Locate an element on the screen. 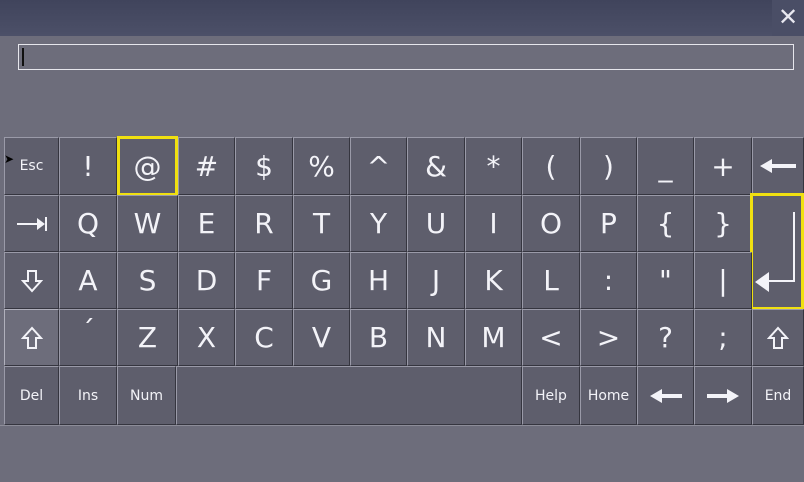  key-left-paren: ( is located at coordinates (551, 166).